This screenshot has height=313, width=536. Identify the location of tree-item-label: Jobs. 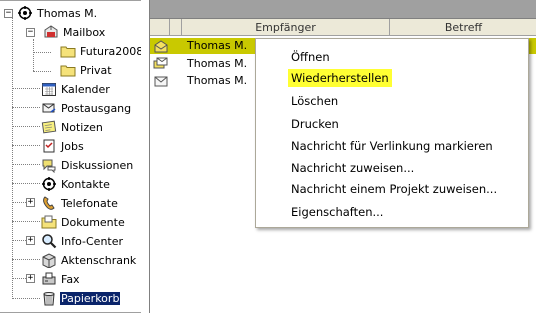
(72, 146).